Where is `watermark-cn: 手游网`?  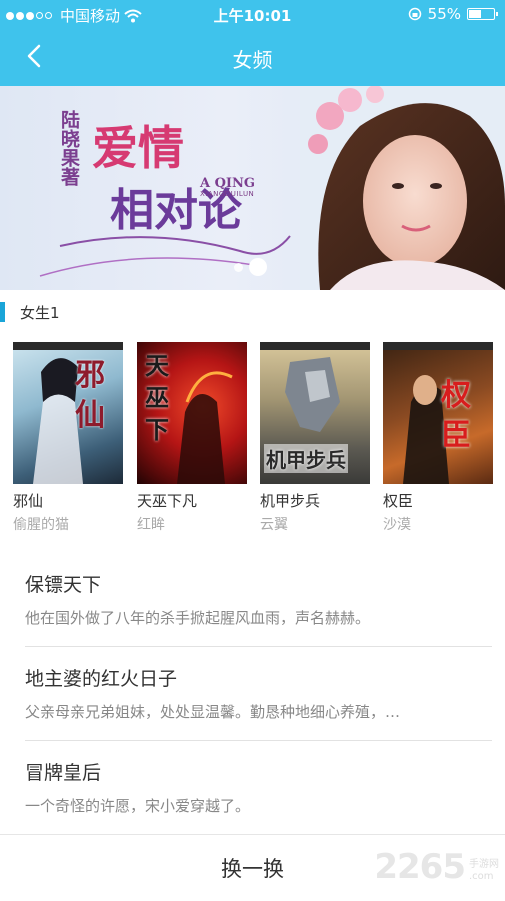
watermark-cn: 手游网 is located at coordinates (484, 864).